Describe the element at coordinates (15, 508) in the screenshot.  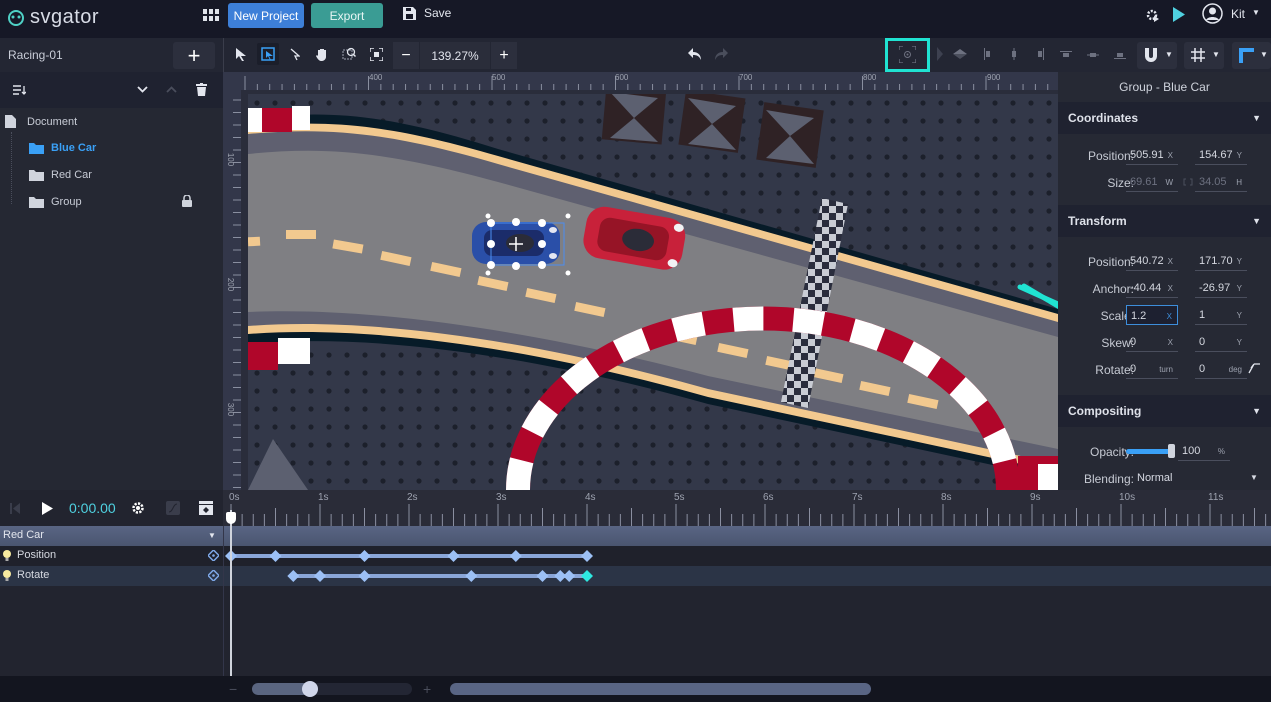
I see `skip-back-icon` at that location.